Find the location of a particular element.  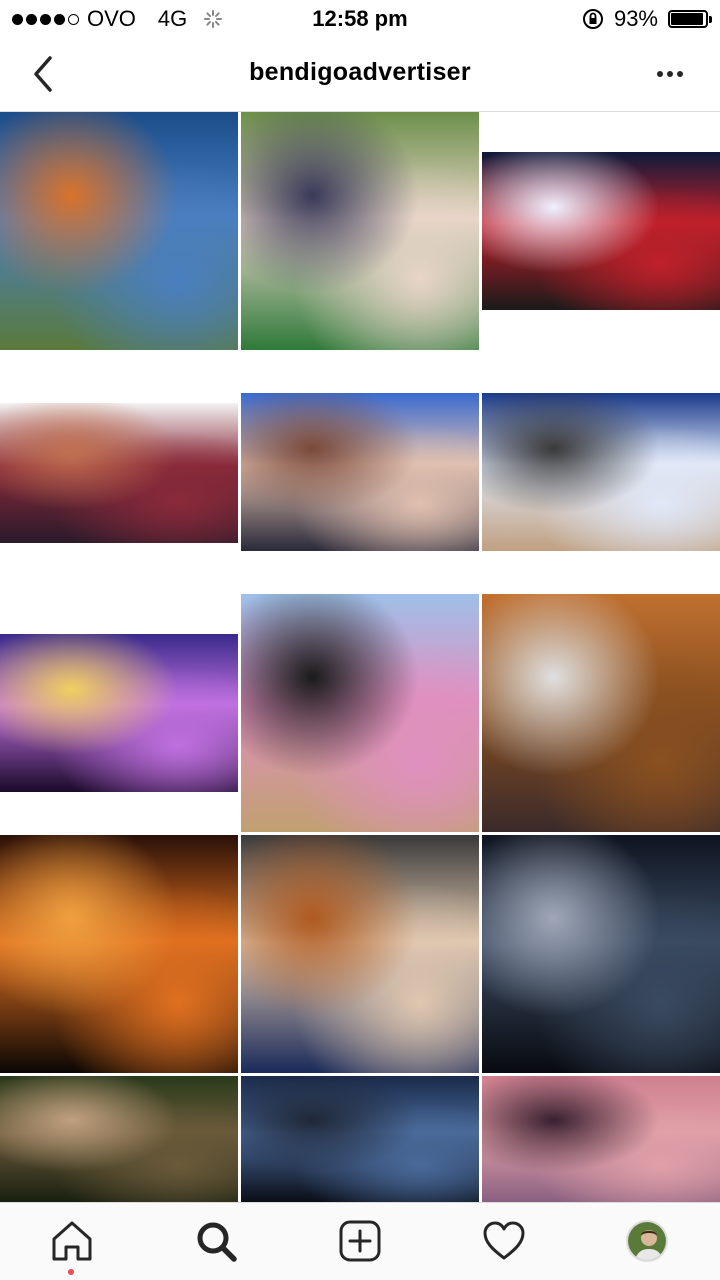

photo-palm-sunset is located at coordinates (601, 1139).